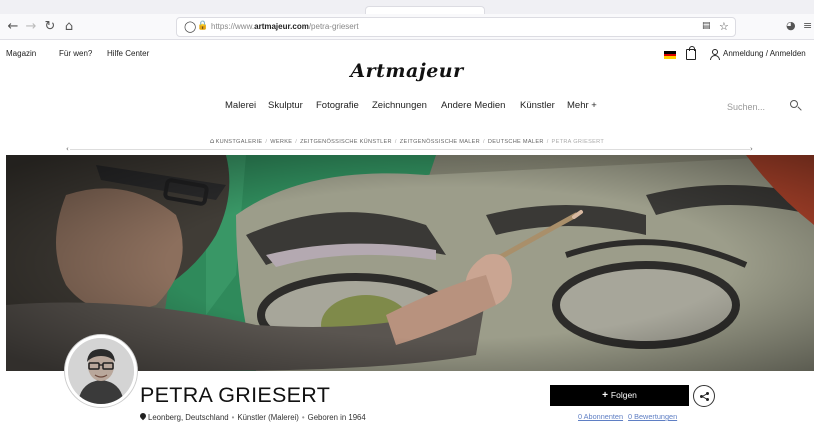 The height and width of the screenshot is (423, 814). I want to click on avatar, so click(101, 371).